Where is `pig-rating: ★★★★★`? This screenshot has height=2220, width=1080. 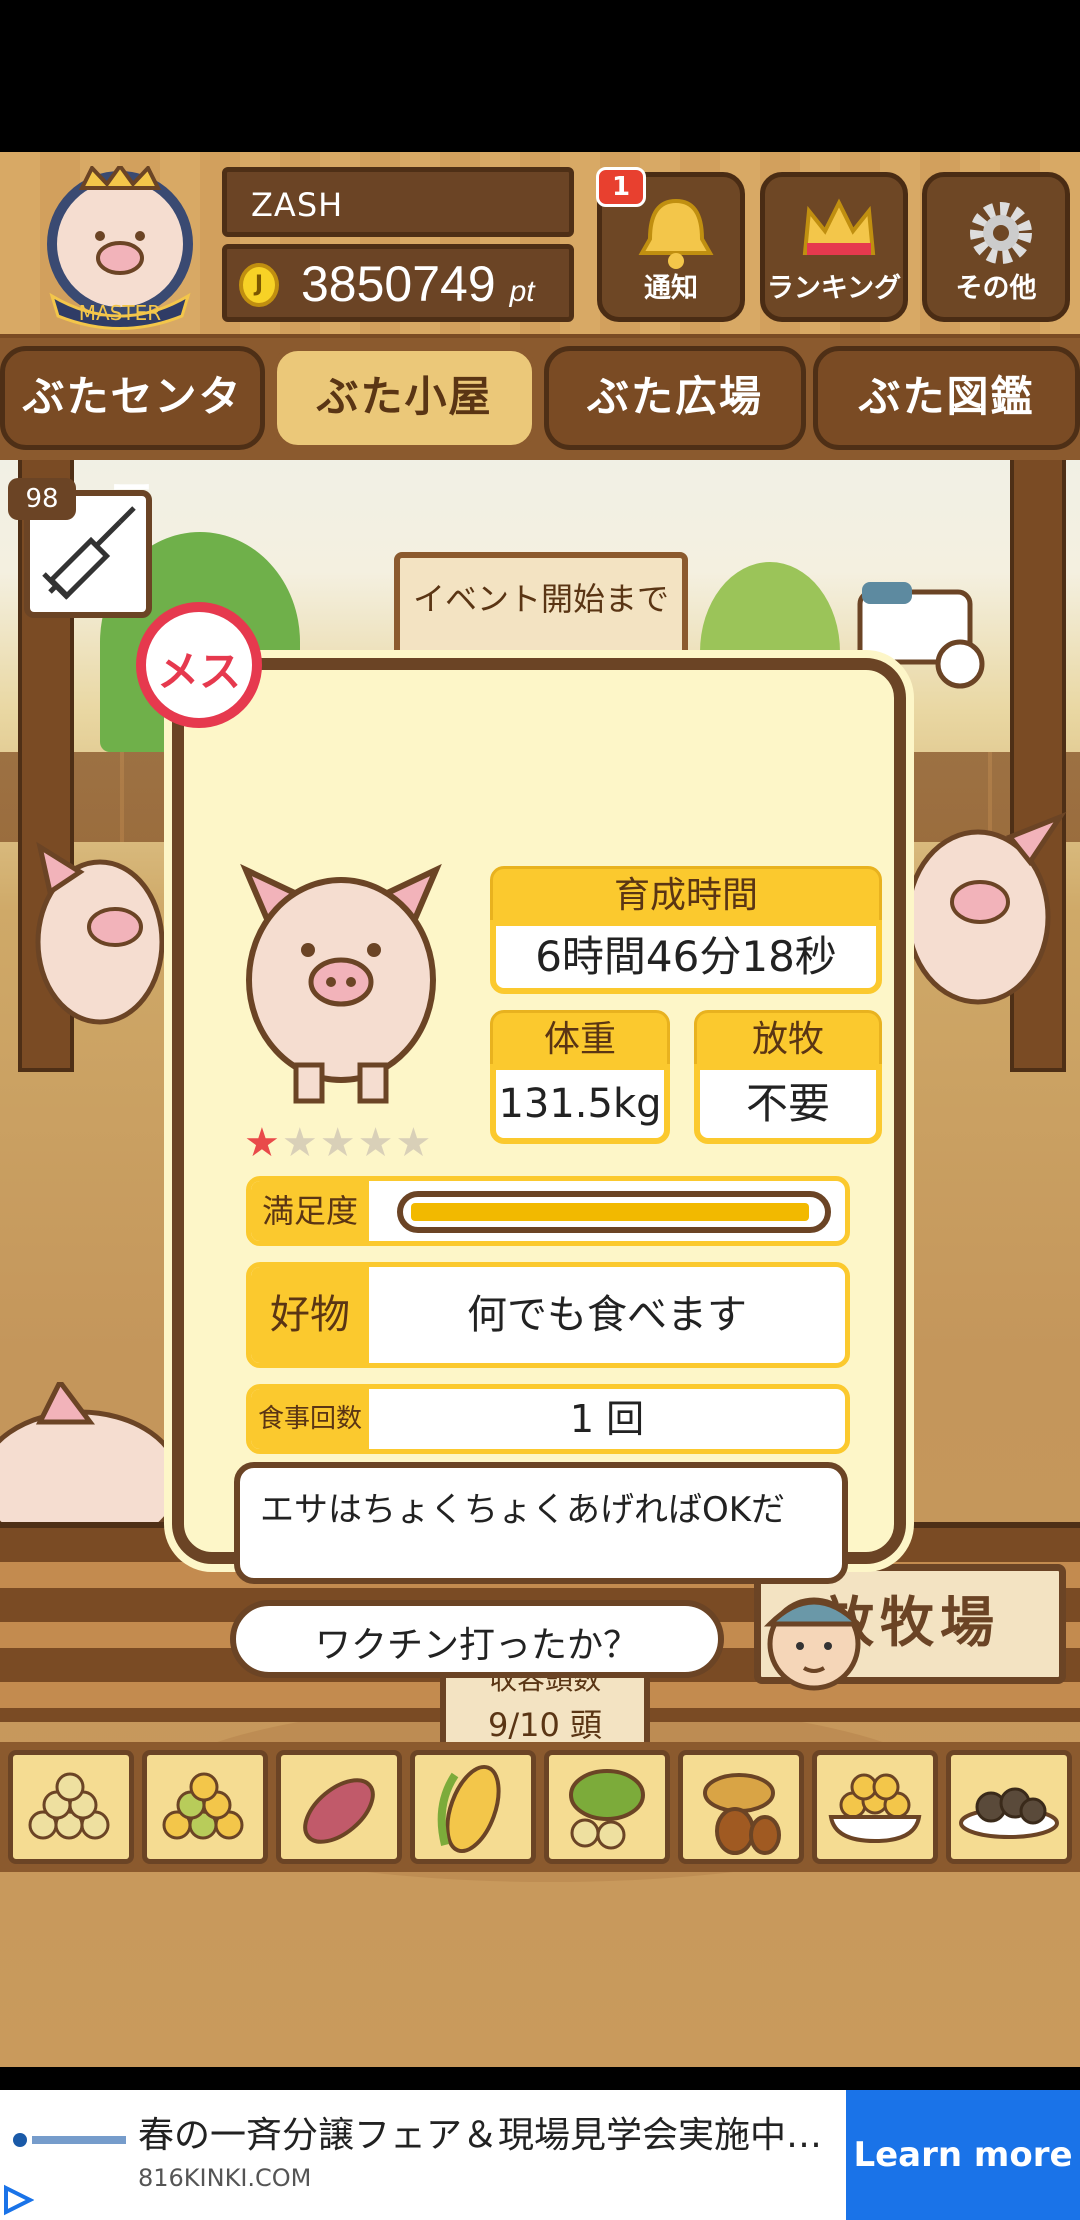 pig-rating: ★★★★★ is located at coordinates (338, 1143).